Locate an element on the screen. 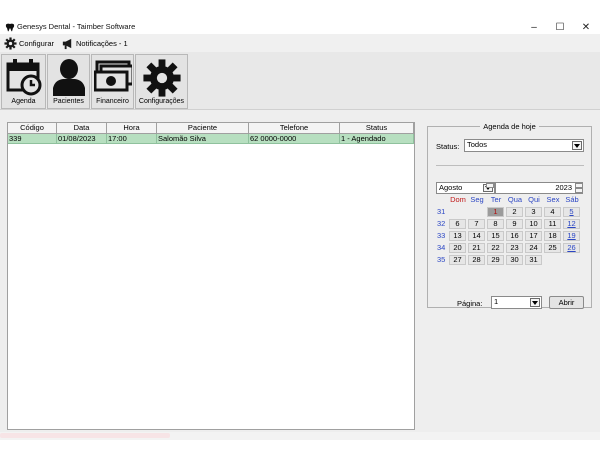  calendar-day: 27 is located at coordinates (457, 260).